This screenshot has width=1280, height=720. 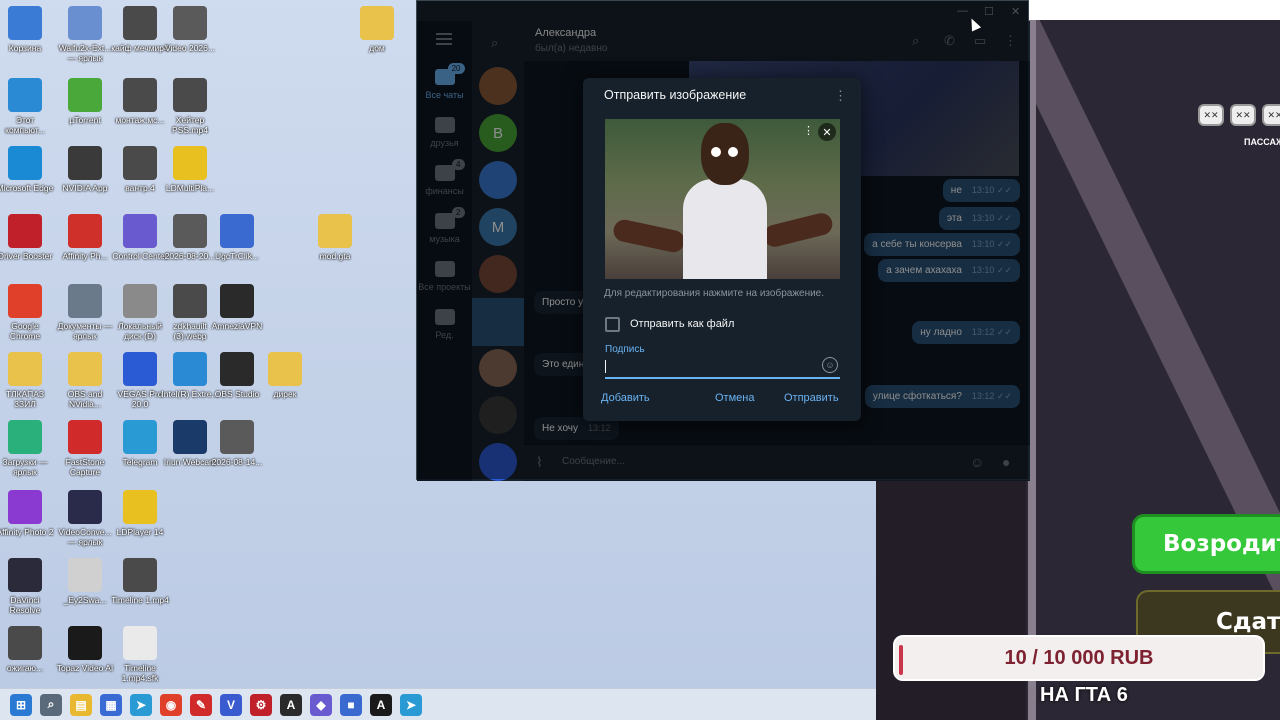 What do you see at coordinates (725, 154) in the screenshot?
I see `image-person-head` at bounding box center [725, 154].